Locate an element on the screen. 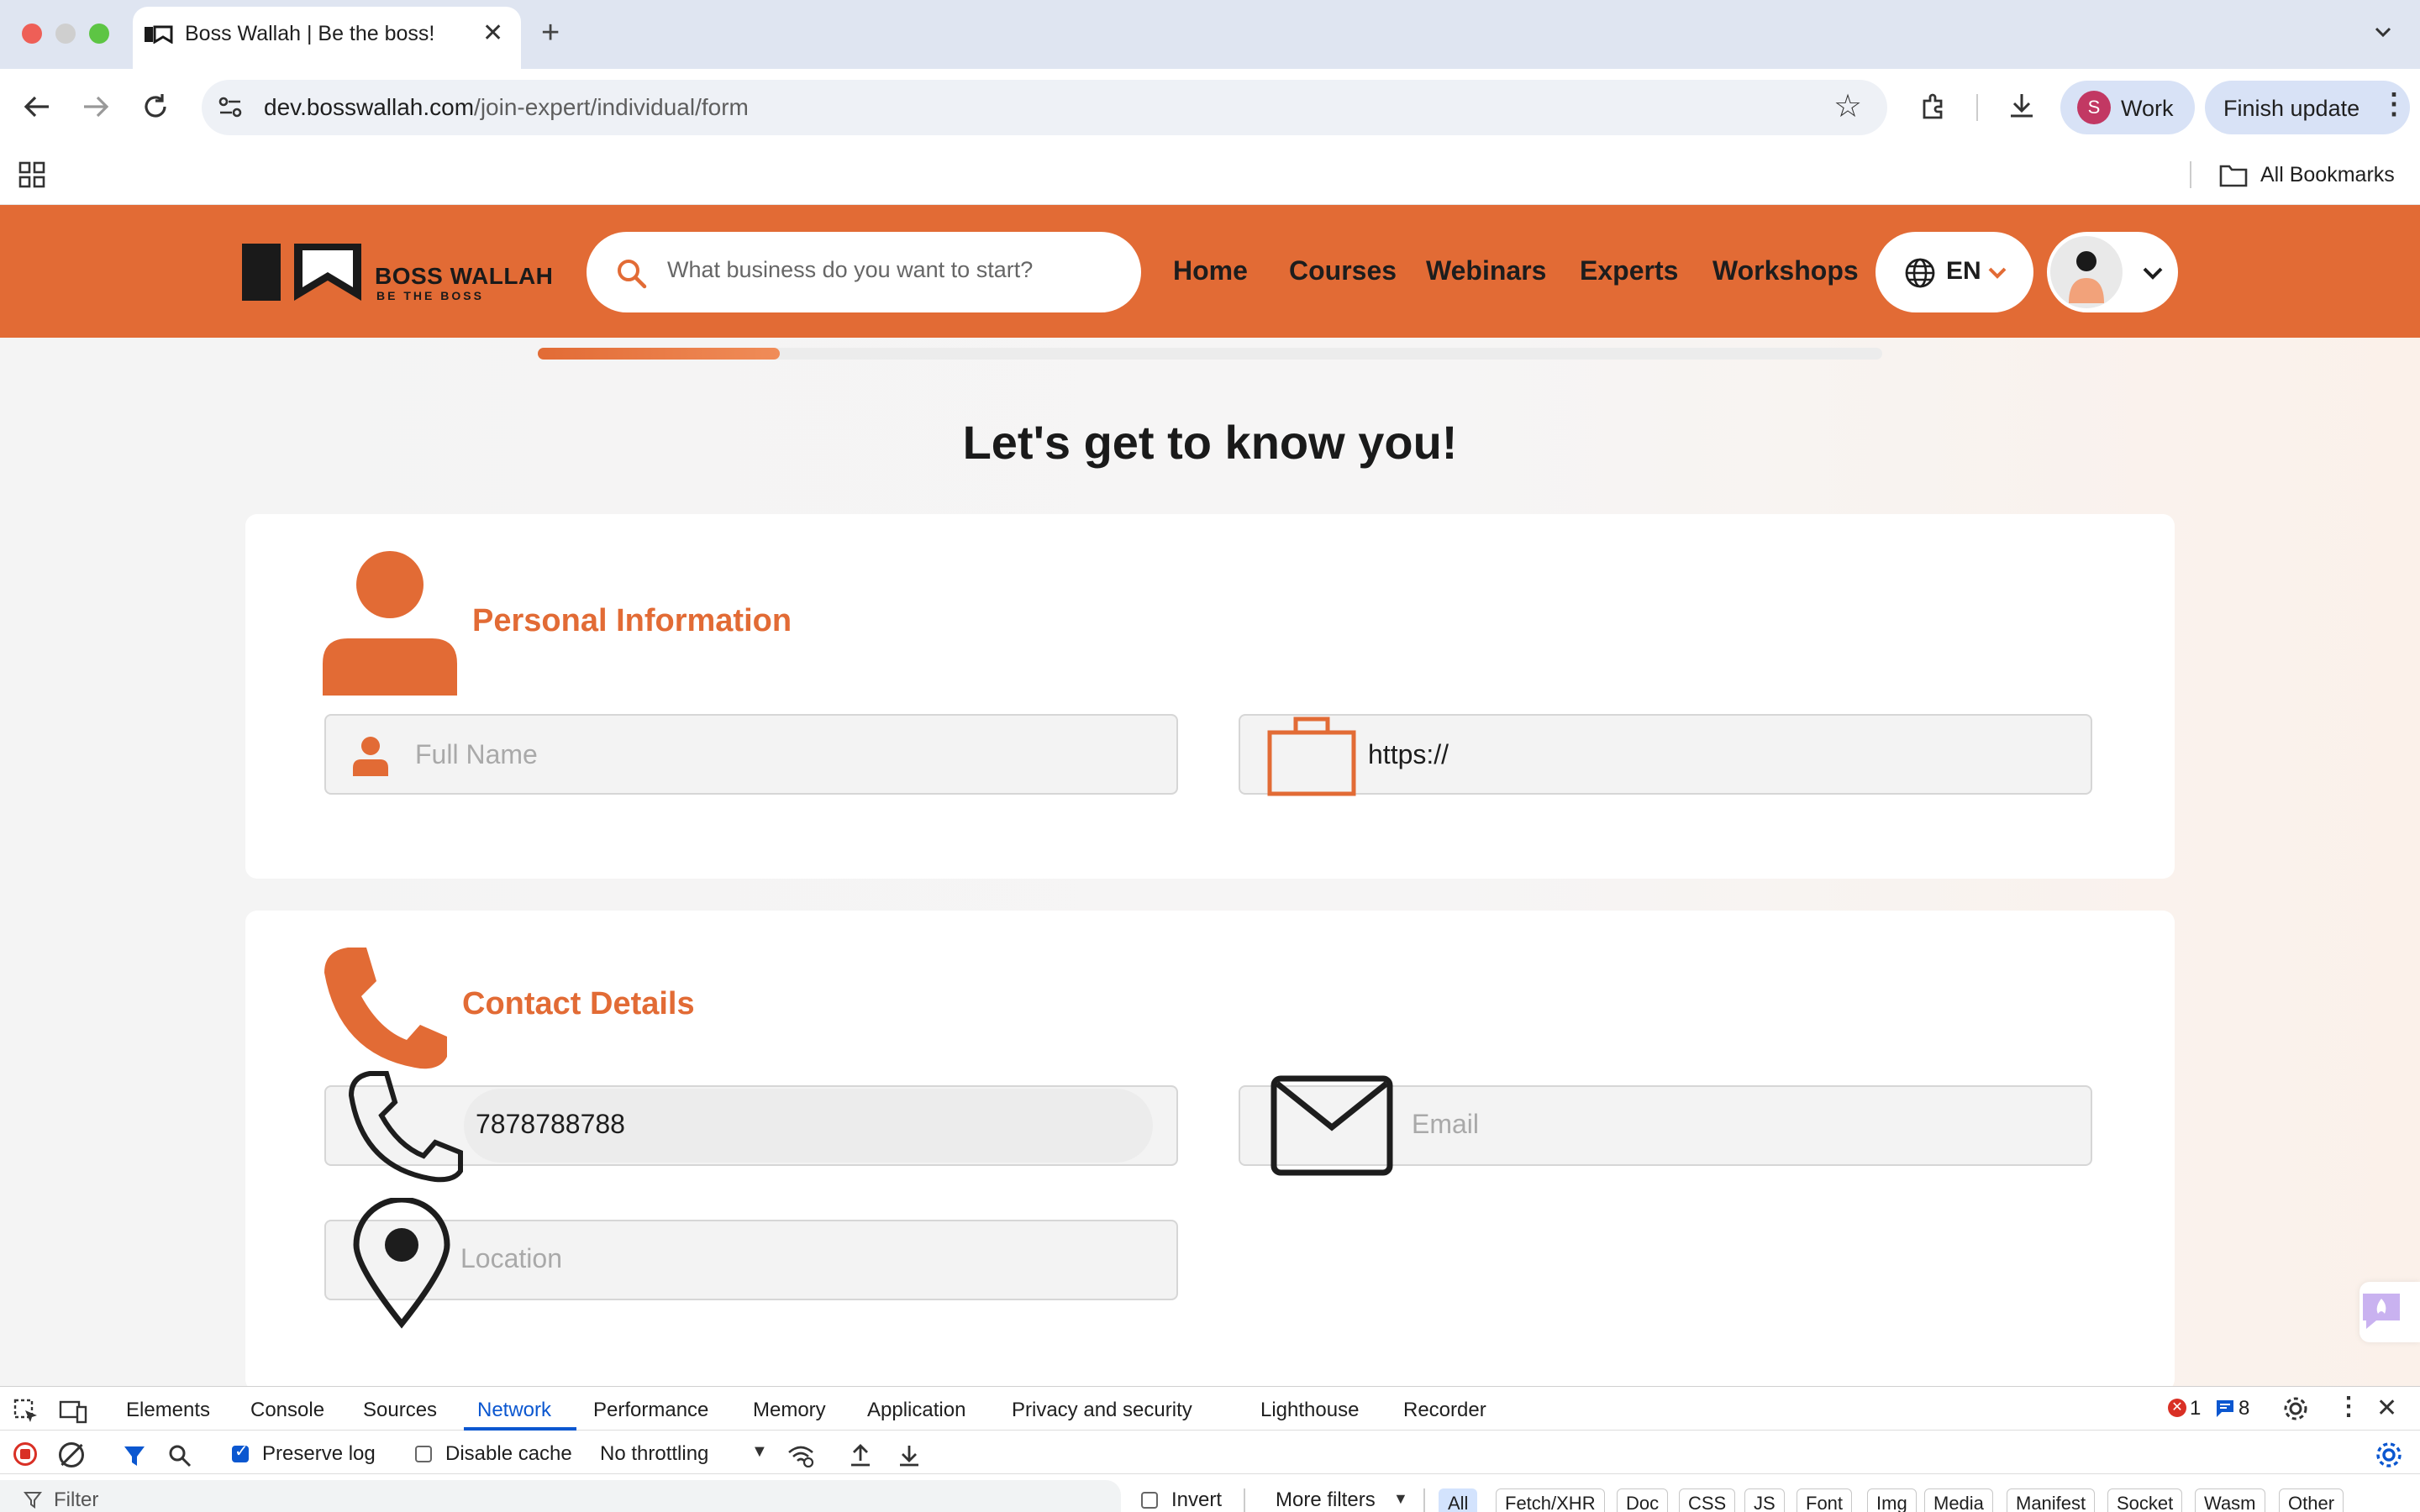  back-arrow-icon is located at coordinates (37, 106).